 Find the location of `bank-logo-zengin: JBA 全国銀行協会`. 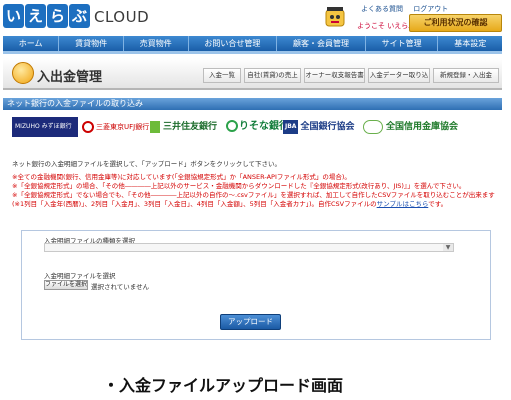

bank-logo-zengin: JBA 全国銀行協会 is located at coordinates (318, 127).